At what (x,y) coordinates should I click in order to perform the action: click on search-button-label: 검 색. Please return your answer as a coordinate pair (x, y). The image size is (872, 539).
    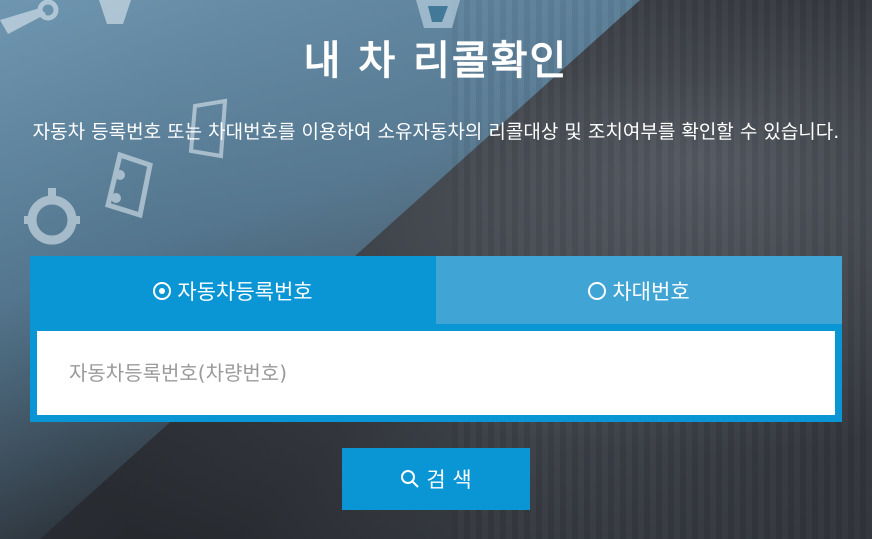
    Looking at the image, I should click on (449, 480).